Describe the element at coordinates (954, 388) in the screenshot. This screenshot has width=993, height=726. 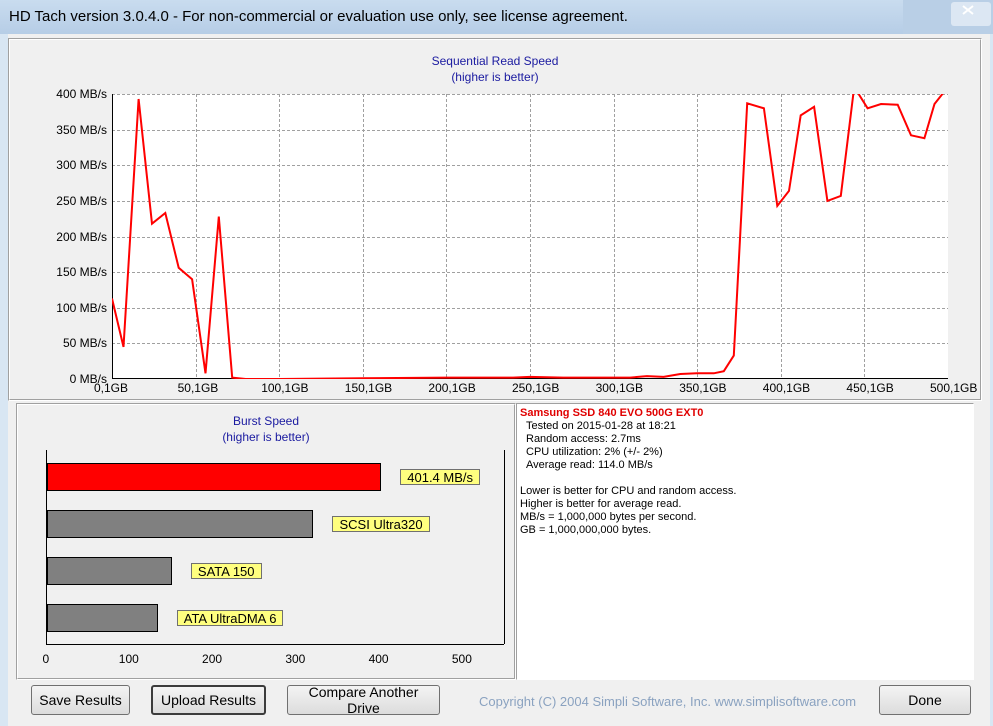
I see `read-x-tick-label: 500,1GB` at that location.